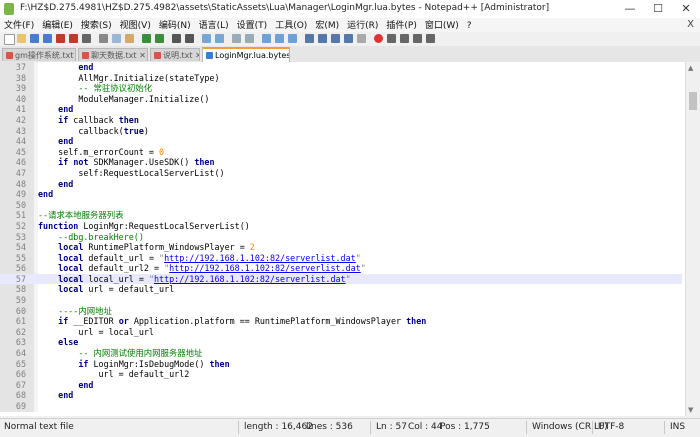  I want to click on code-line: 46 if not SDKManager.UseSDK() then, so click(341, 162).